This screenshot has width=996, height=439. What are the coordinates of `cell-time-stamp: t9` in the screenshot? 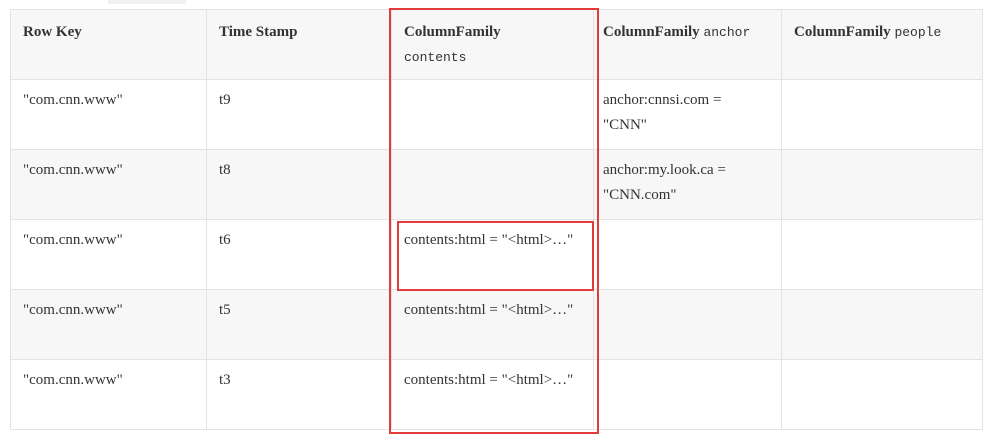 It's located at (299, 114).